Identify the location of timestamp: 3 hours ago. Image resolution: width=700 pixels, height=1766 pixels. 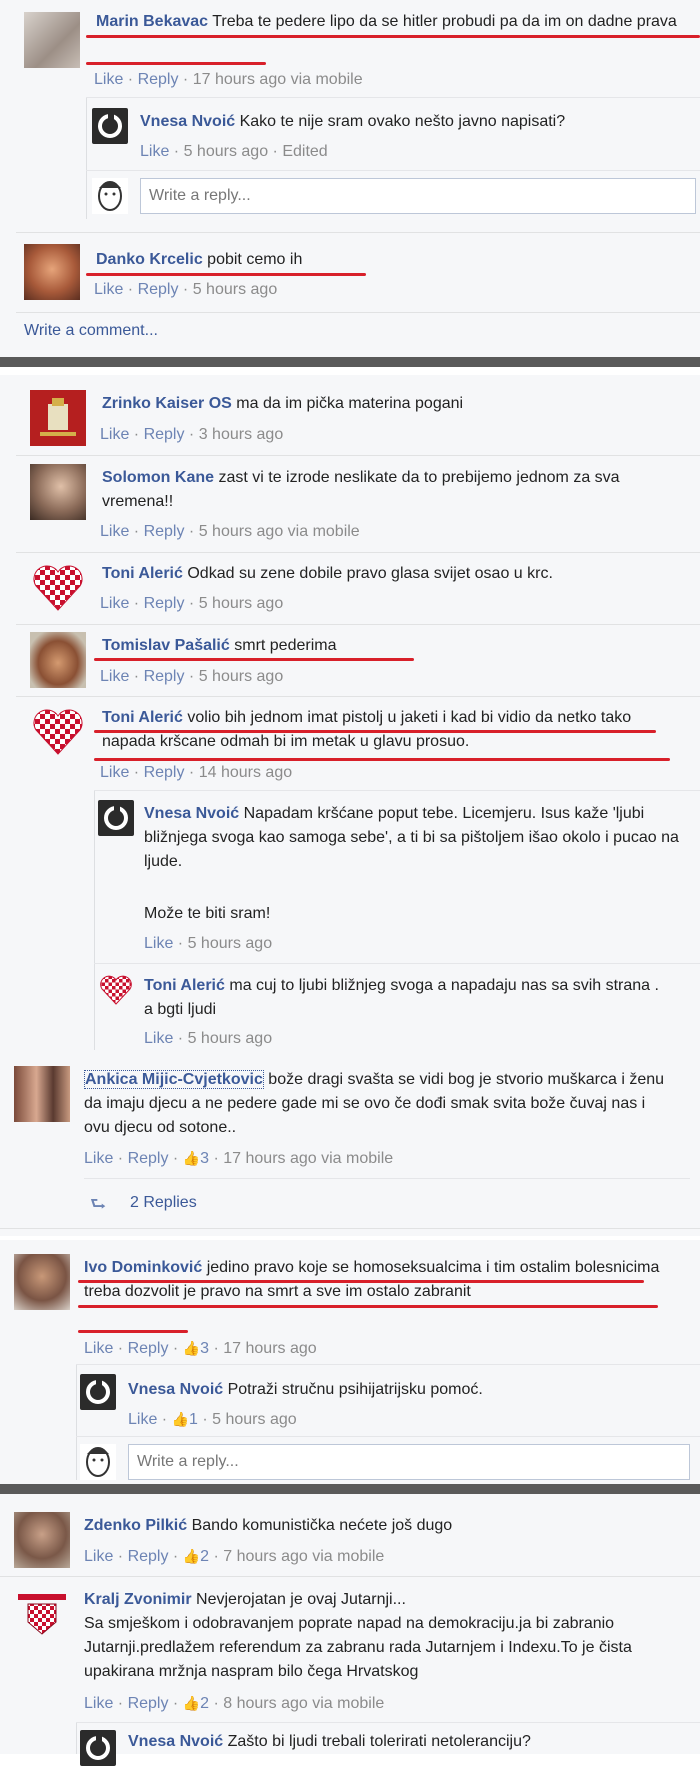
(241, 434).